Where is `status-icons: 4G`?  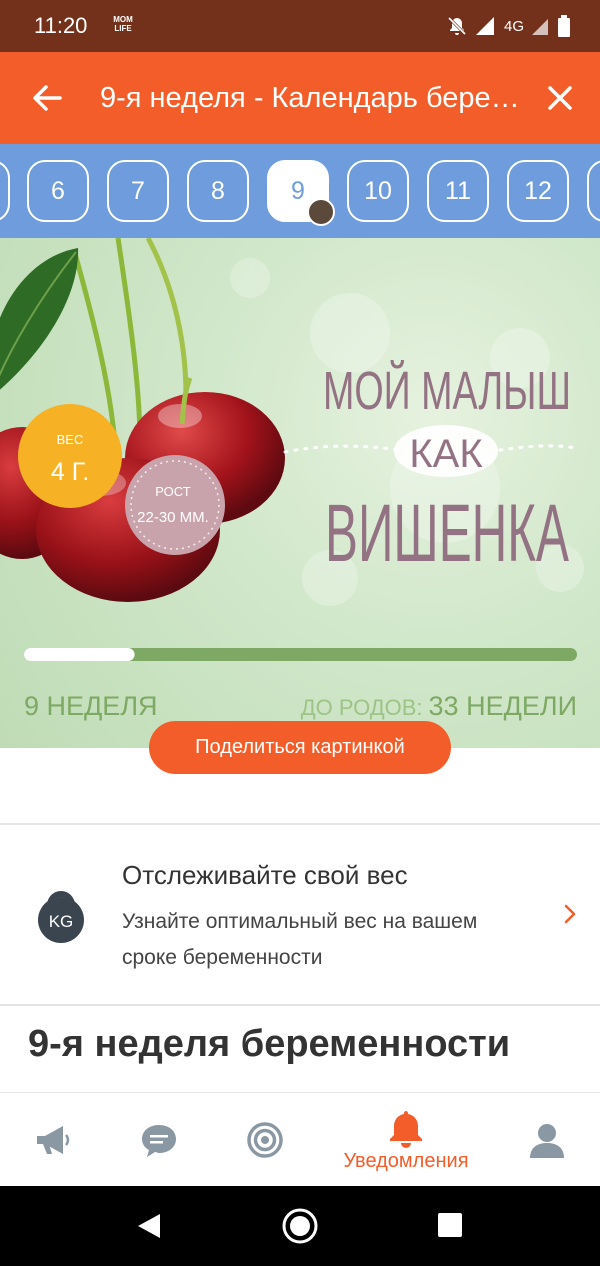 status-icons: 4G is located at coordinates (508, 26).